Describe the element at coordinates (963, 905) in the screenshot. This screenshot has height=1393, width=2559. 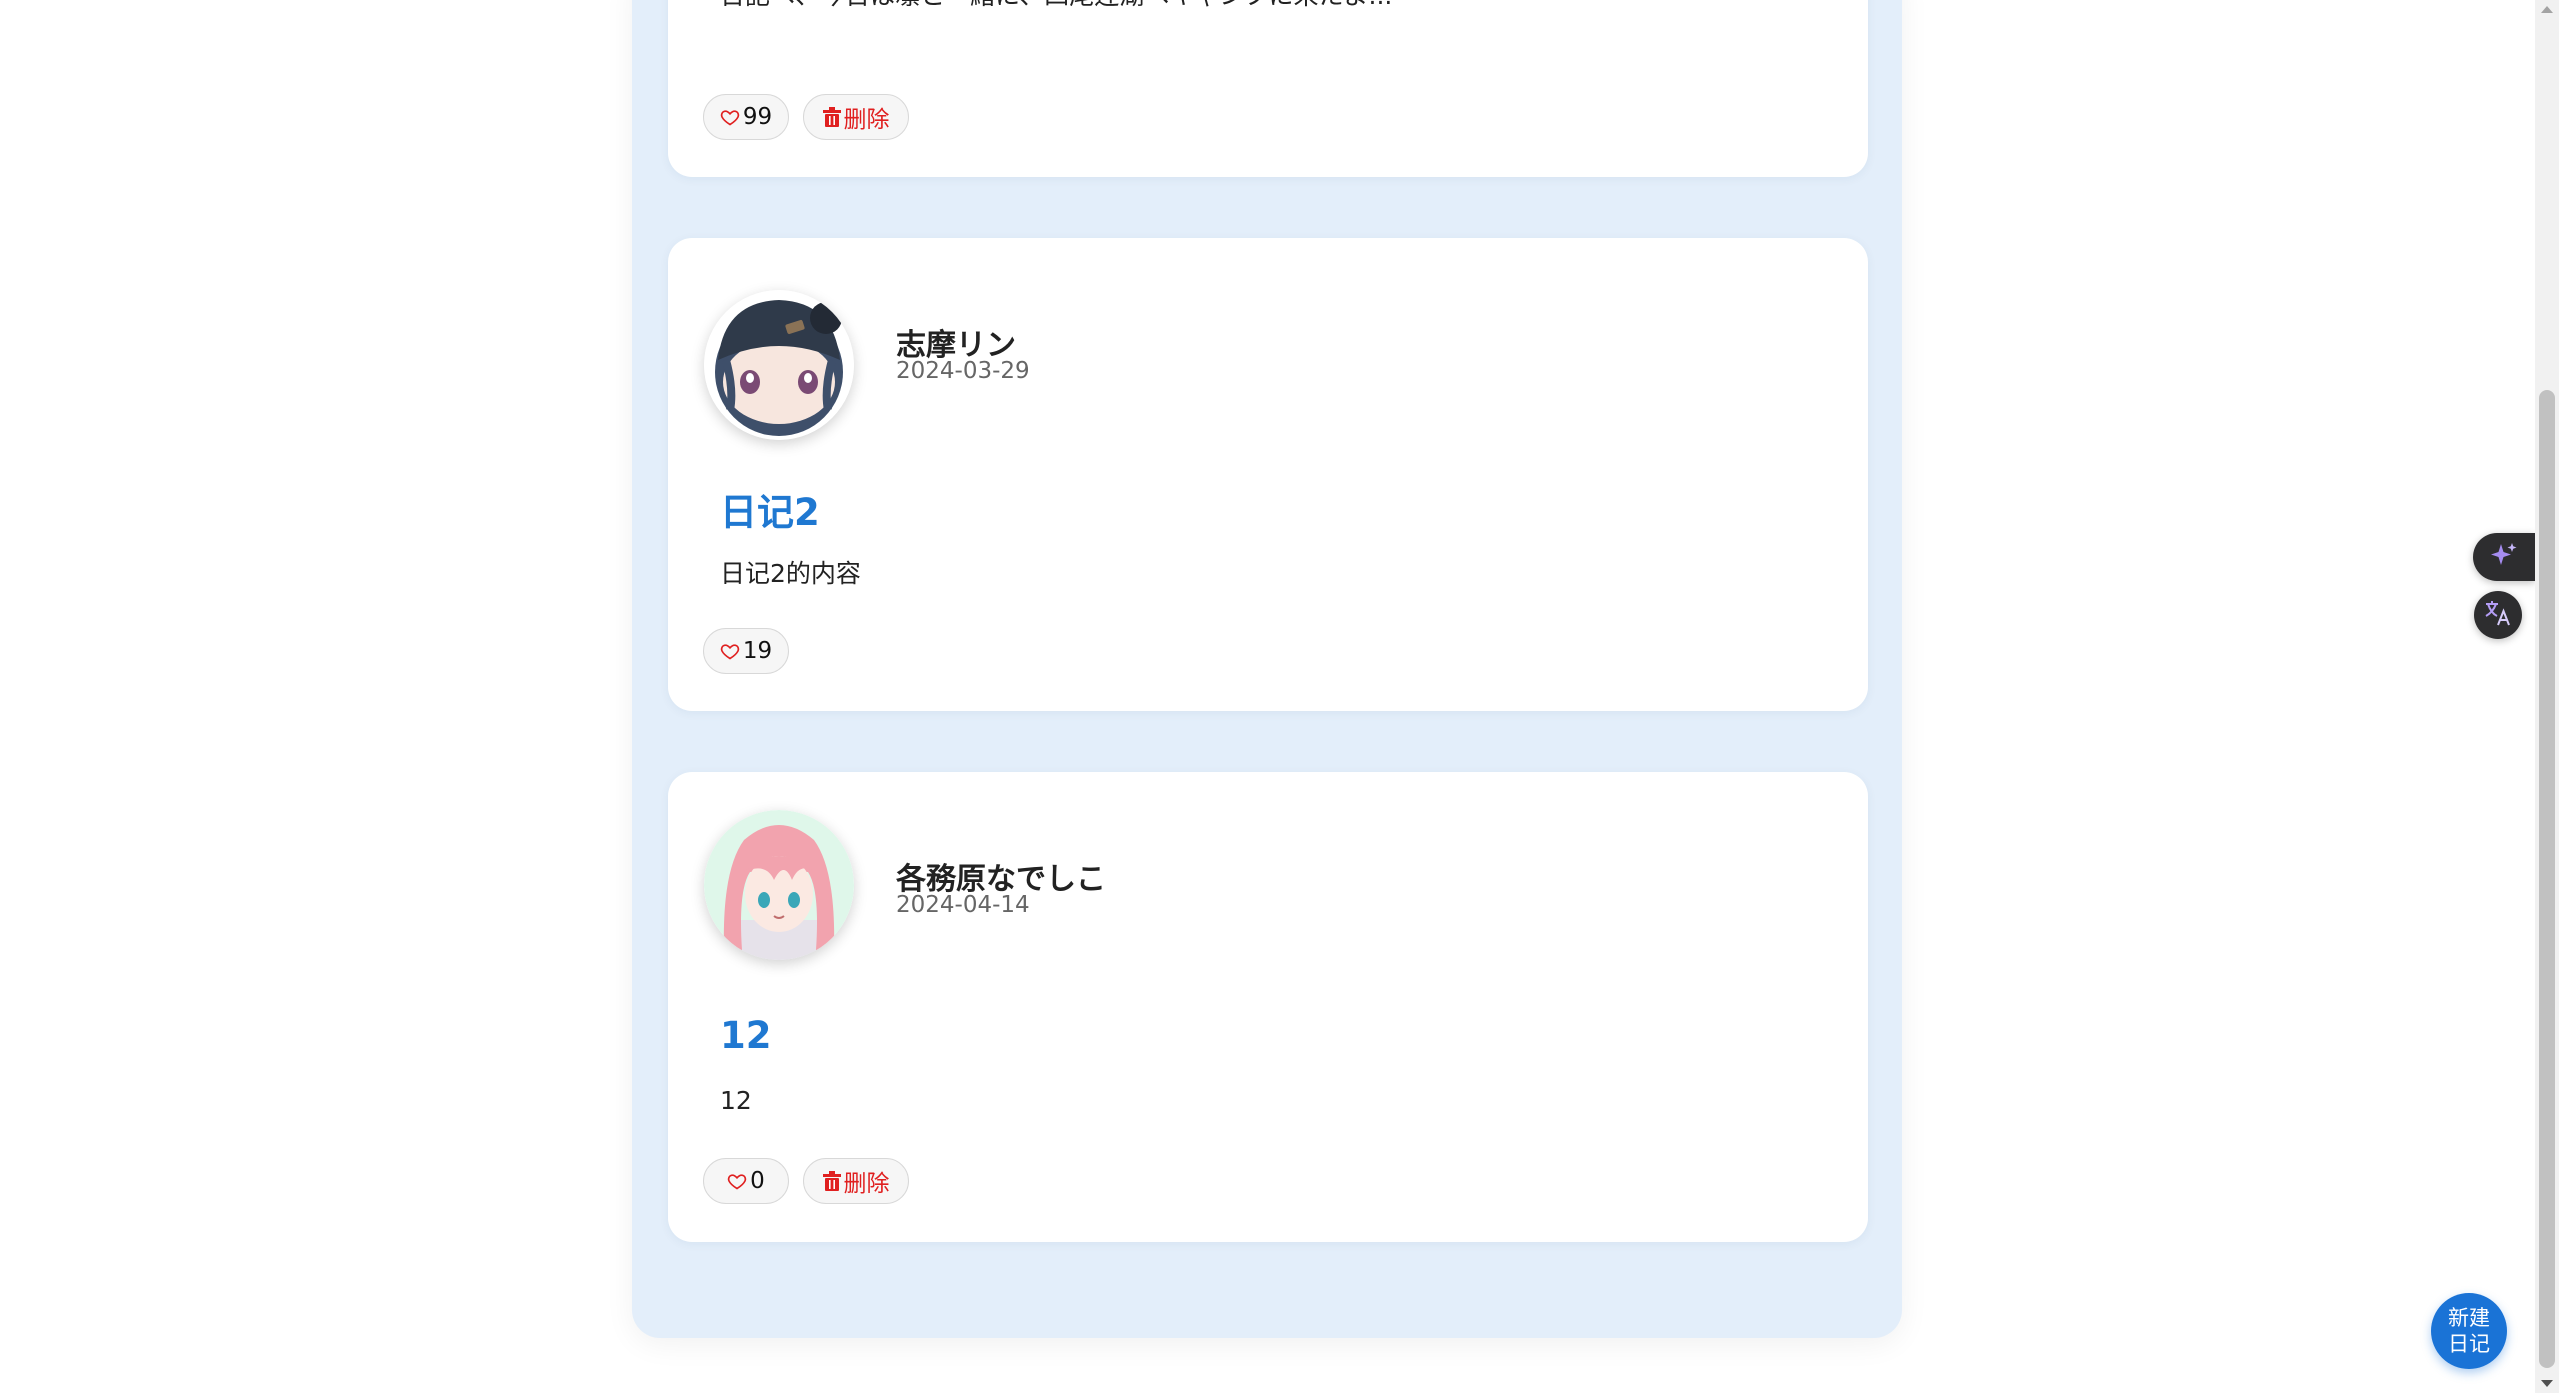
I see `post-date: 2024-04-14` at that location.